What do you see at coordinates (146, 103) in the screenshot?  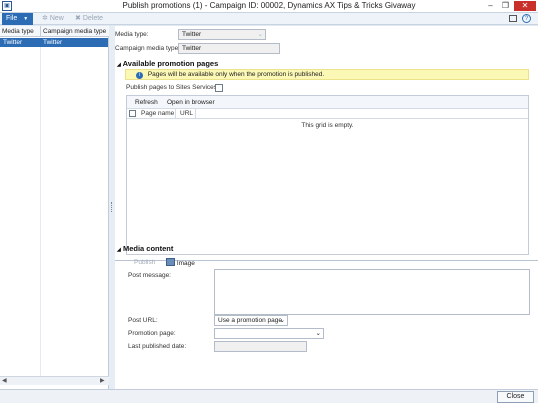 I see `refresh-button: Refresh` at bounding box center [146, 103].